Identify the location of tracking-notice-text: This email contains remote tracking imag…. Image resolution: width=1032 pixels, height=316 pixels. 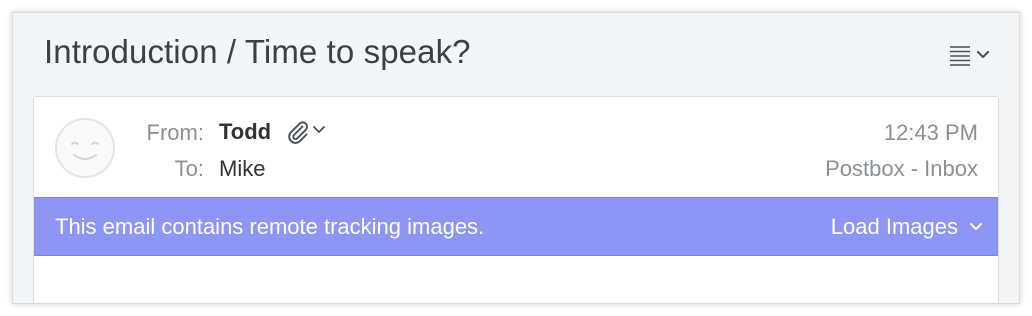
(270, 226).